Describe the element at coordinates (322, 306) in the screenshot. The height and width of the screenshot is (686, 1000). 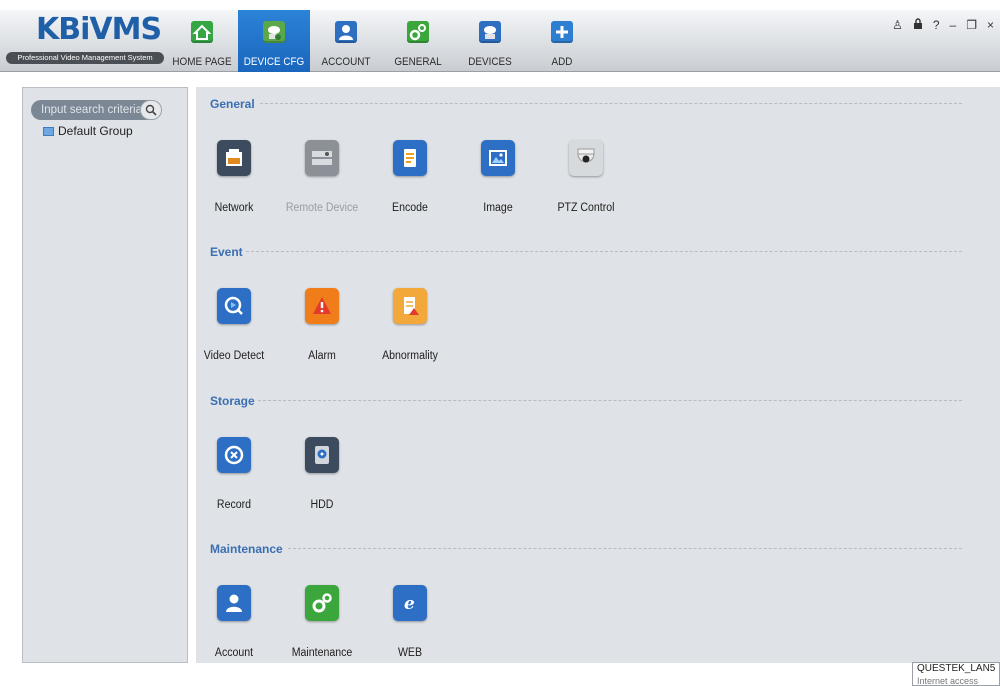
I see `alarm-icon` at that location.